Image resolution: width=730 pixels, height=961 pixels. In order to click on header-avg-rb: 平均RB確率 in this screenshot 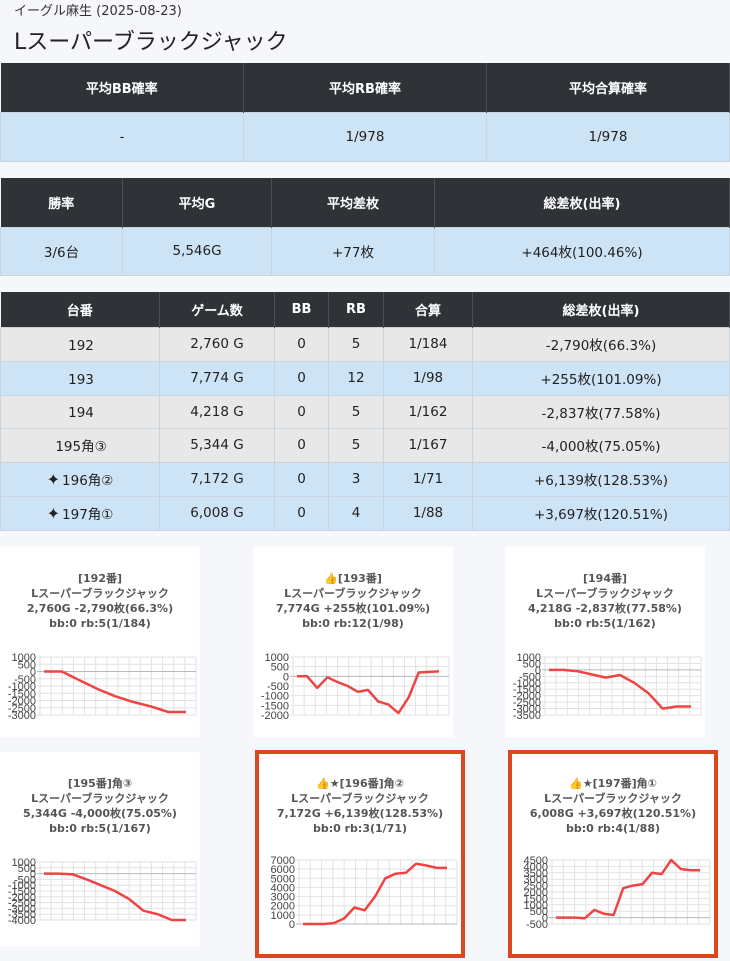, I will do `click(365, 87)`.